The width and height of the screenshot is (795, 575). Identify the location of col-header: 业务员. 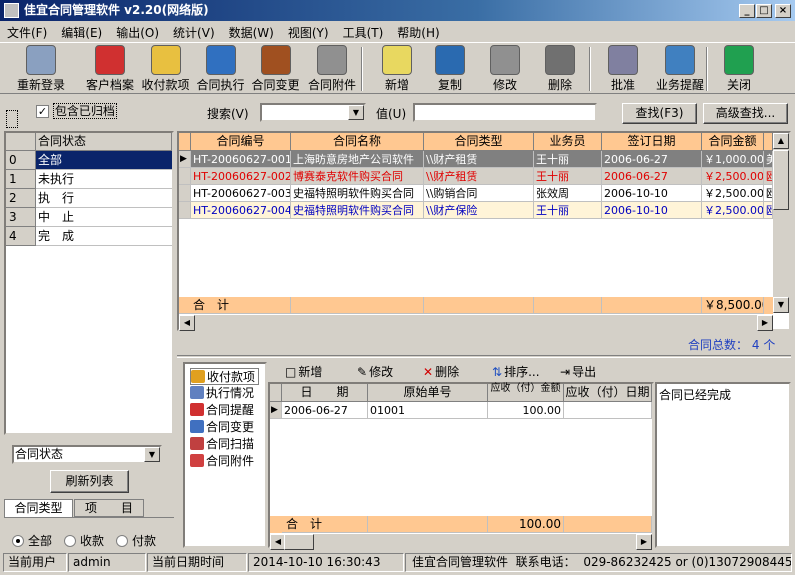
(568, 142).